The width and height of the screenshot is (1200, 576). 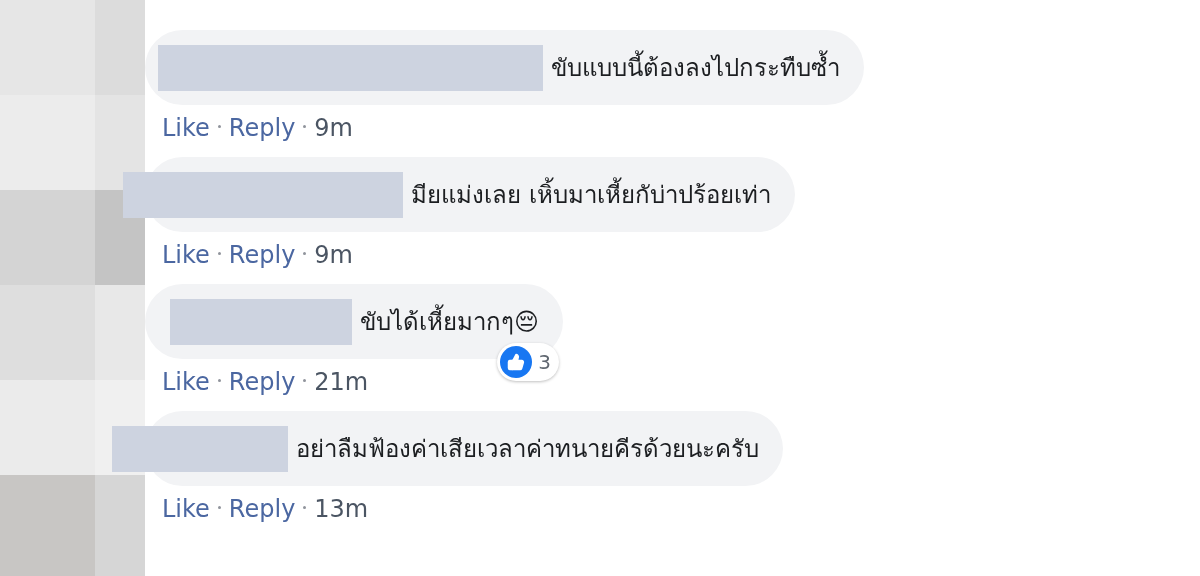 I want to click on timestamp: 21m, so click(x=341, y=382).